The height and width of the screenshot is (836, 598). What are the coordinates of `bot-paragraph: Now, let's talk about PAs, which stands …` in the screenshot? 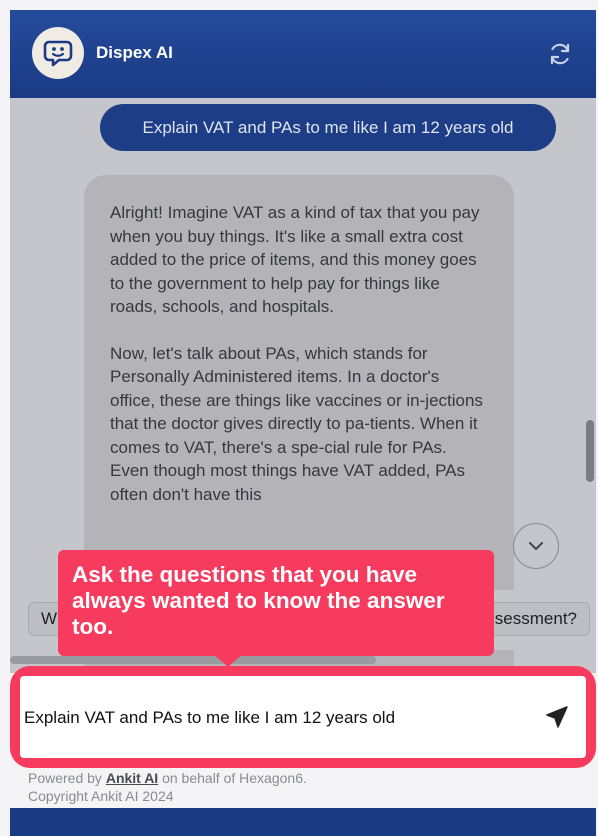 It's located at (296, 423).